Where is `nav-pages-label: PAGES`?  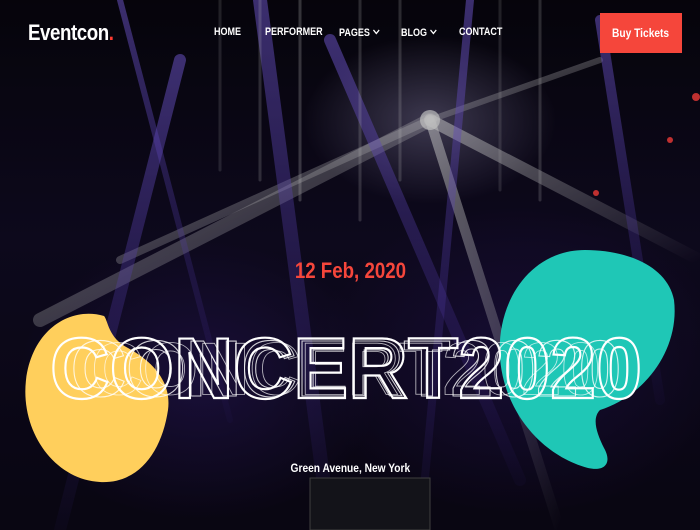 nav-pages-label: PAGES is located at coordinates (354, 33).